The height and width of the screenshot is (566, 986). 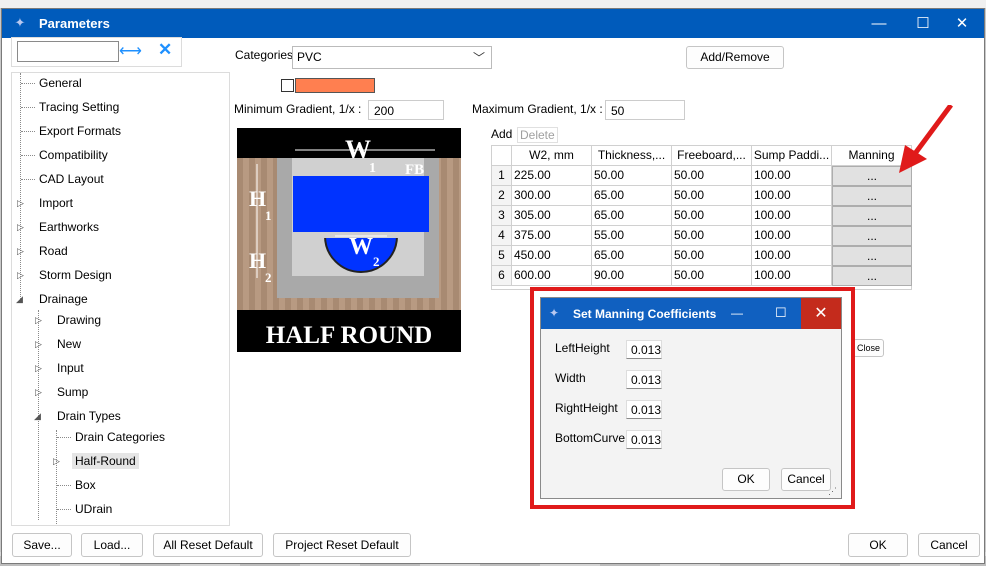 I want to click on tree-item-export-formats: Export Formats, so click(x=80, y=131).